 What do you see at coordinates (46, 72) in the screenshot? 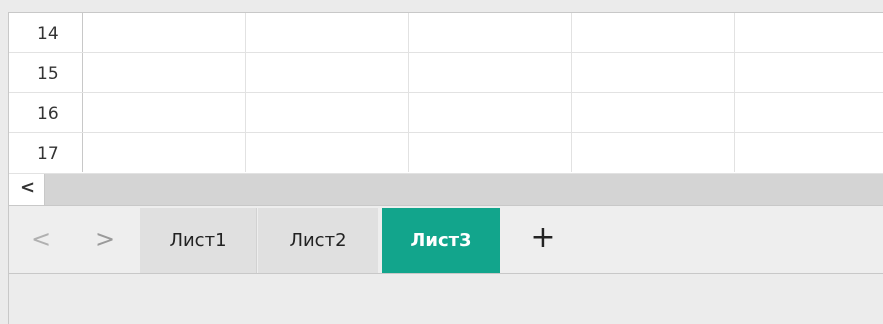
I see `row-header: 15` at bounding box center [46, 72].